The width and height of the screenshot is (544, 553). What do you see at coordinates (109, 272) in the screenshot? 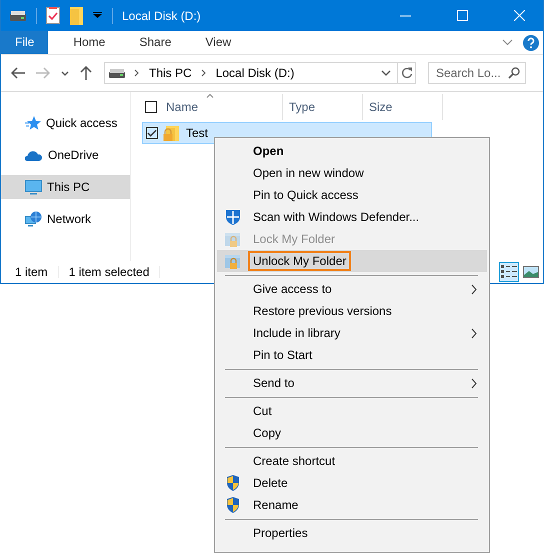
I see `status-text: 1 item selected` at bounding box center [109, 272].